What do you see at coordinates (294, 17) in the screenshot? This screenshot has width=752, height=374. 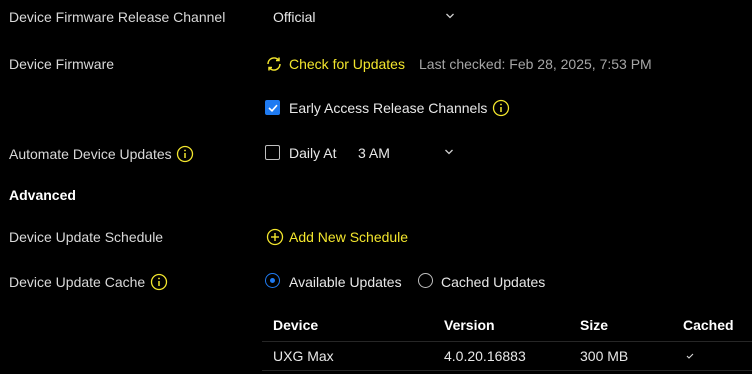 I see `firmware-channel-value: Official` at bounding box center [294, 17].